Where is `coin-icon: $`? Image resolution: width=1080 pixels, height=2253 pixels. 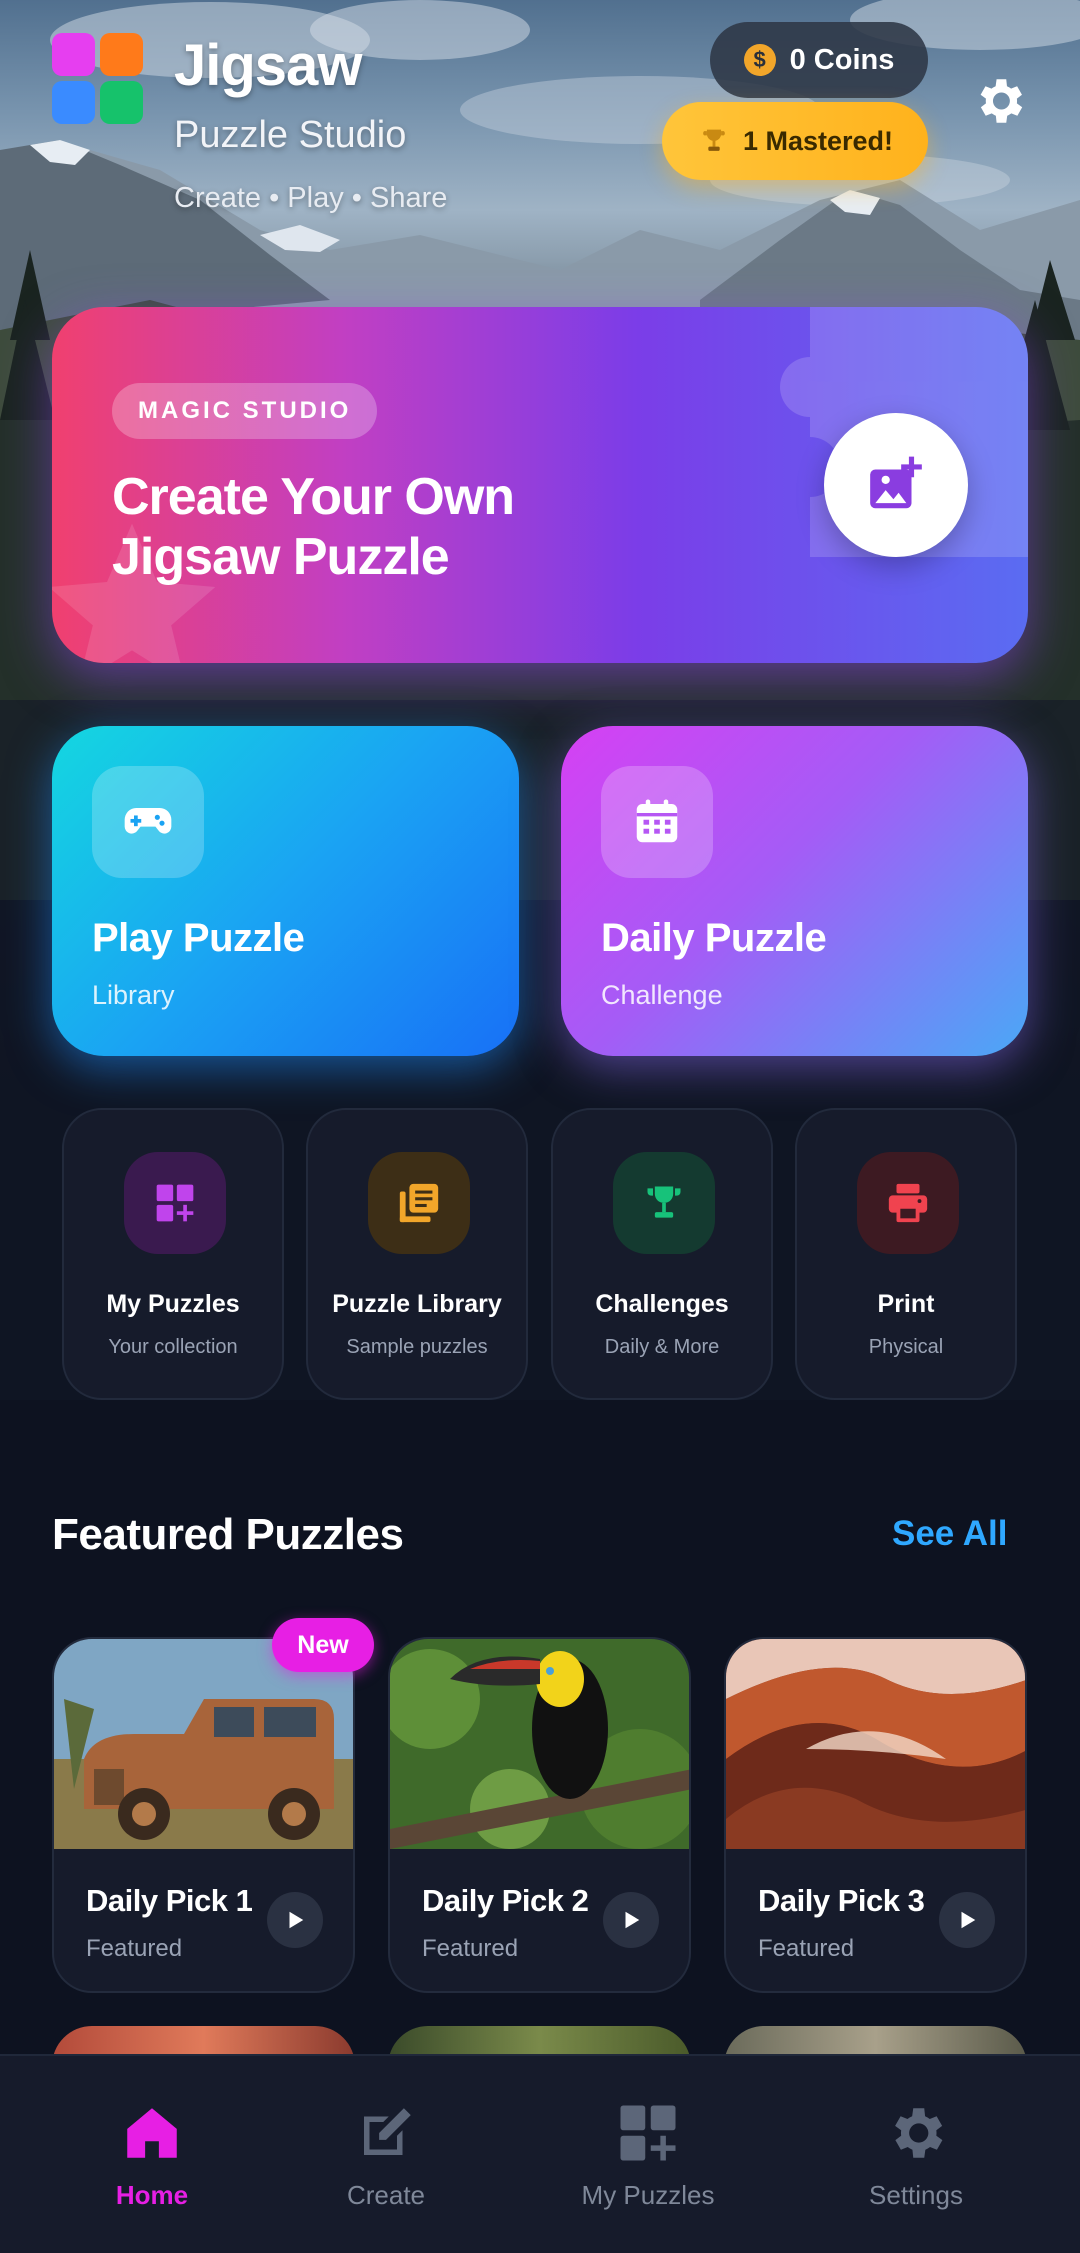
coin-icon: $ is located at coordinates (759, 60).